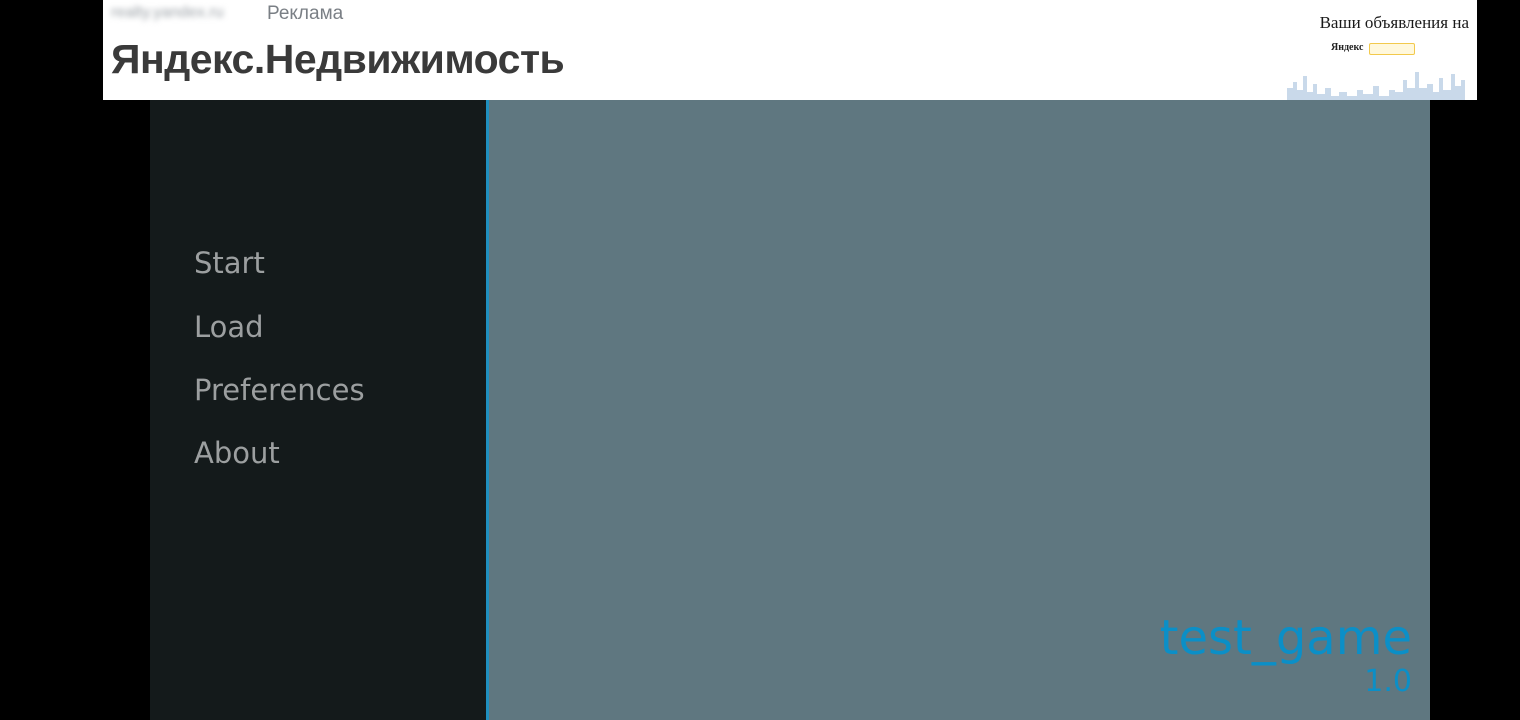 This screenshot has height=720, width=1520. I want to click on menu-start-button: Start, so click(229, 263).